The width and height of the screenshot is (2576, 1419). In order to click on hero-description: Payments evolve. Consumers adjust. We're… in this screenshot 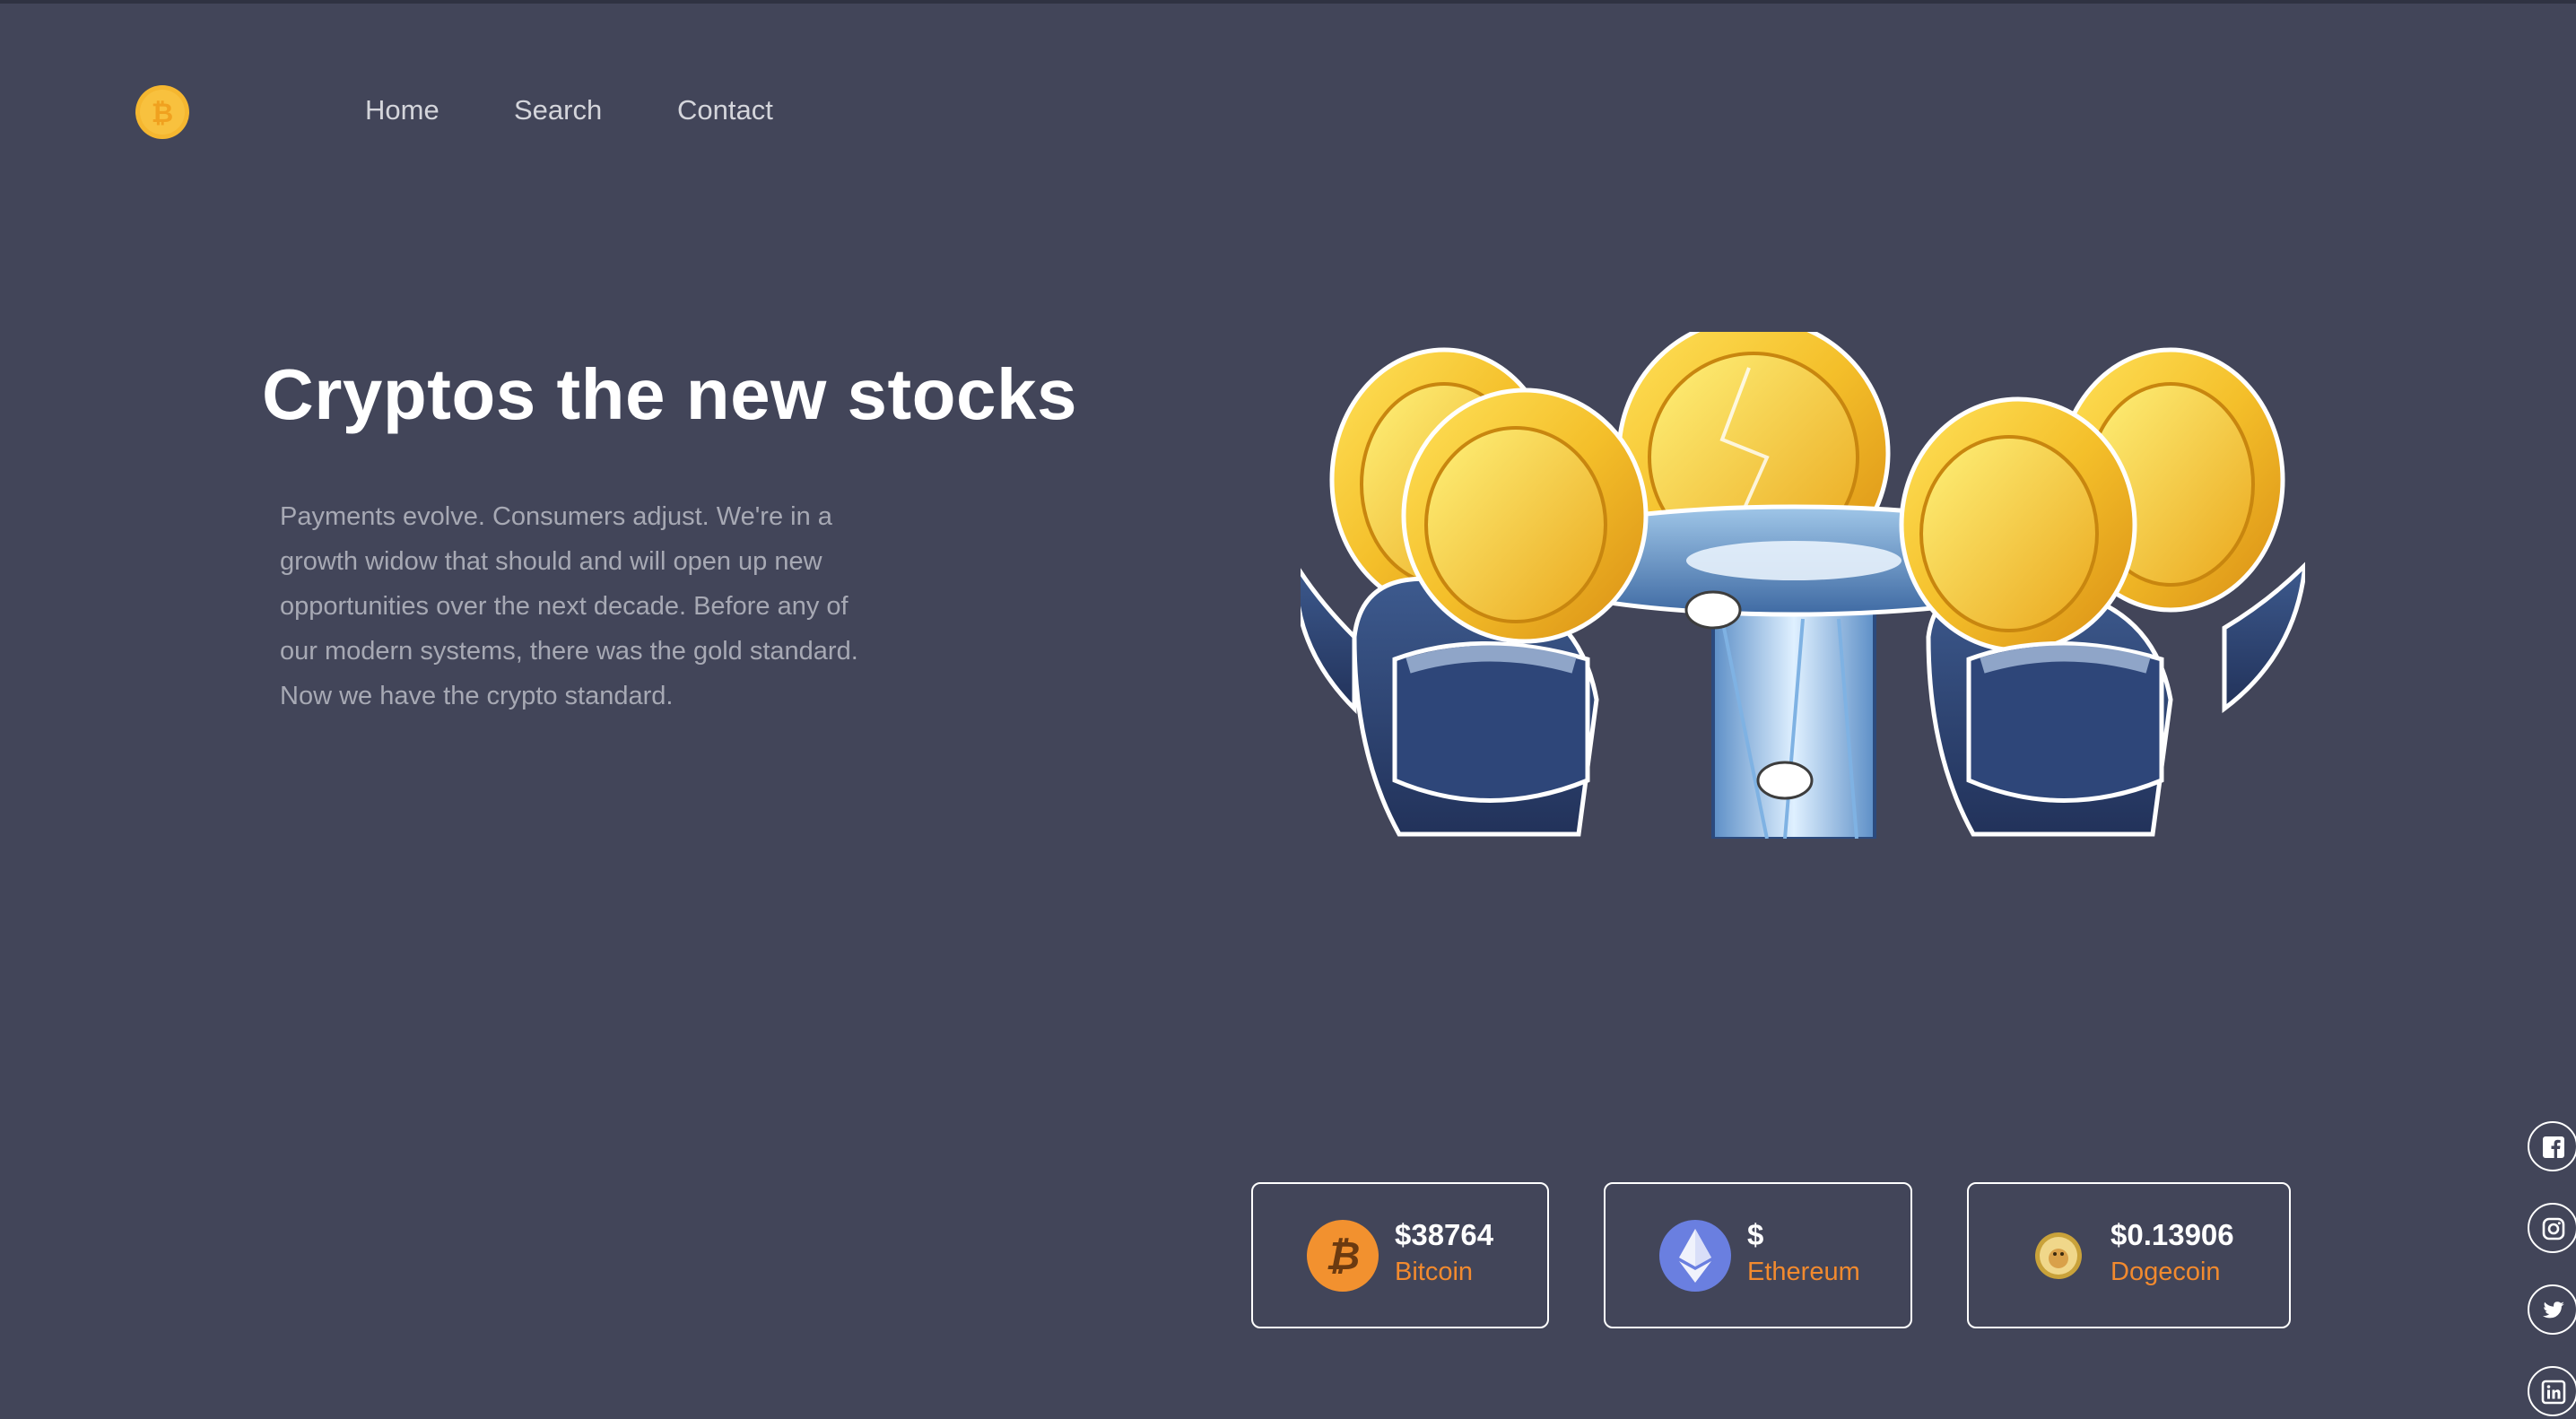, I will do `click(569, 606)`.